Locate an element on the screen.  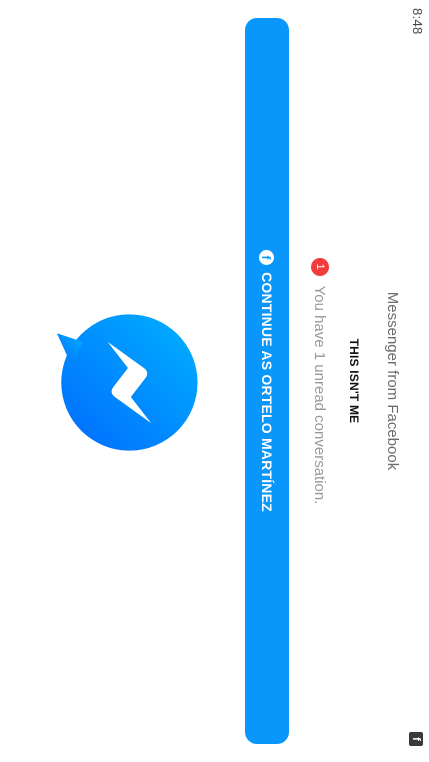
footer-brand-text: Messenger from Facebook is located at coordinates (392, 381).